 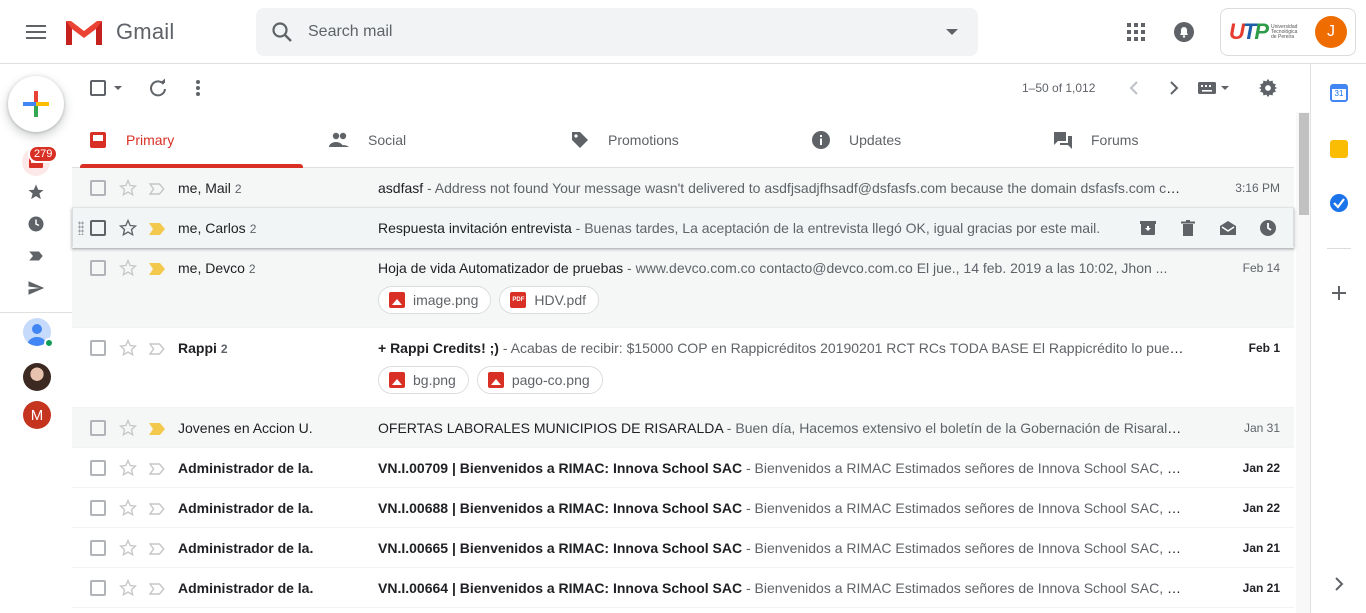 What do you see at coordinates (118, 88) in the screenshot?
I see `select-options-icon` at bounding box center [118, 88].